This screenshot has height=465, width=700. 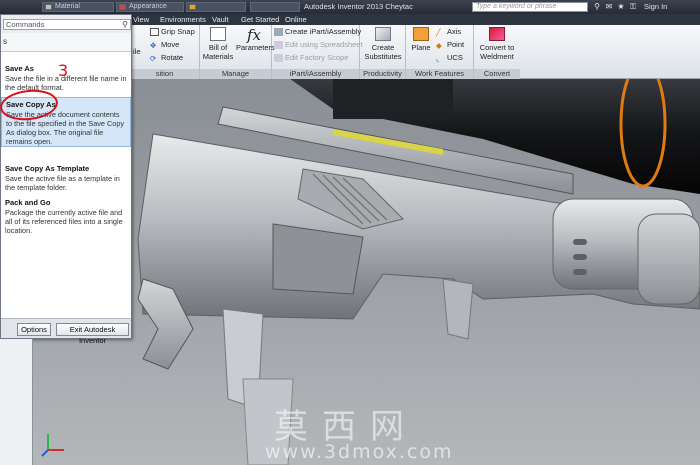 I want to click on convert-group: Convert to Weldment Convert, so click(x=497, y=52).